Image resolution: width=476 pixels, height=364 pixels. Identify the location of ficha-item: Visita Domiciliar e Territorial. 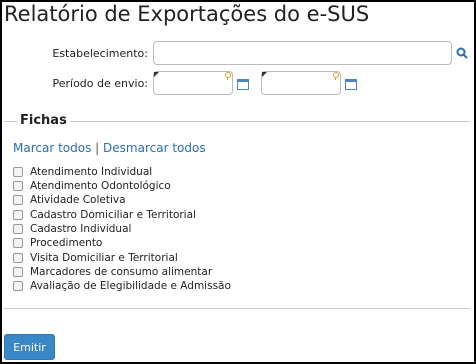
(95, 257).